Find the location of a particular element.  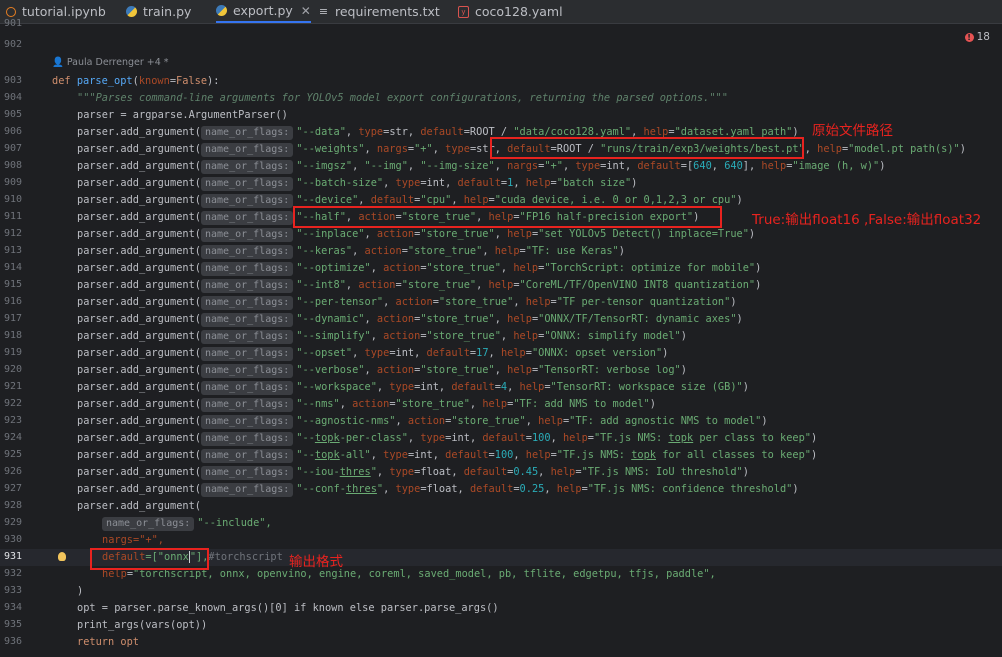

commented-option: #torchscript is located at coordinates (245, 557).